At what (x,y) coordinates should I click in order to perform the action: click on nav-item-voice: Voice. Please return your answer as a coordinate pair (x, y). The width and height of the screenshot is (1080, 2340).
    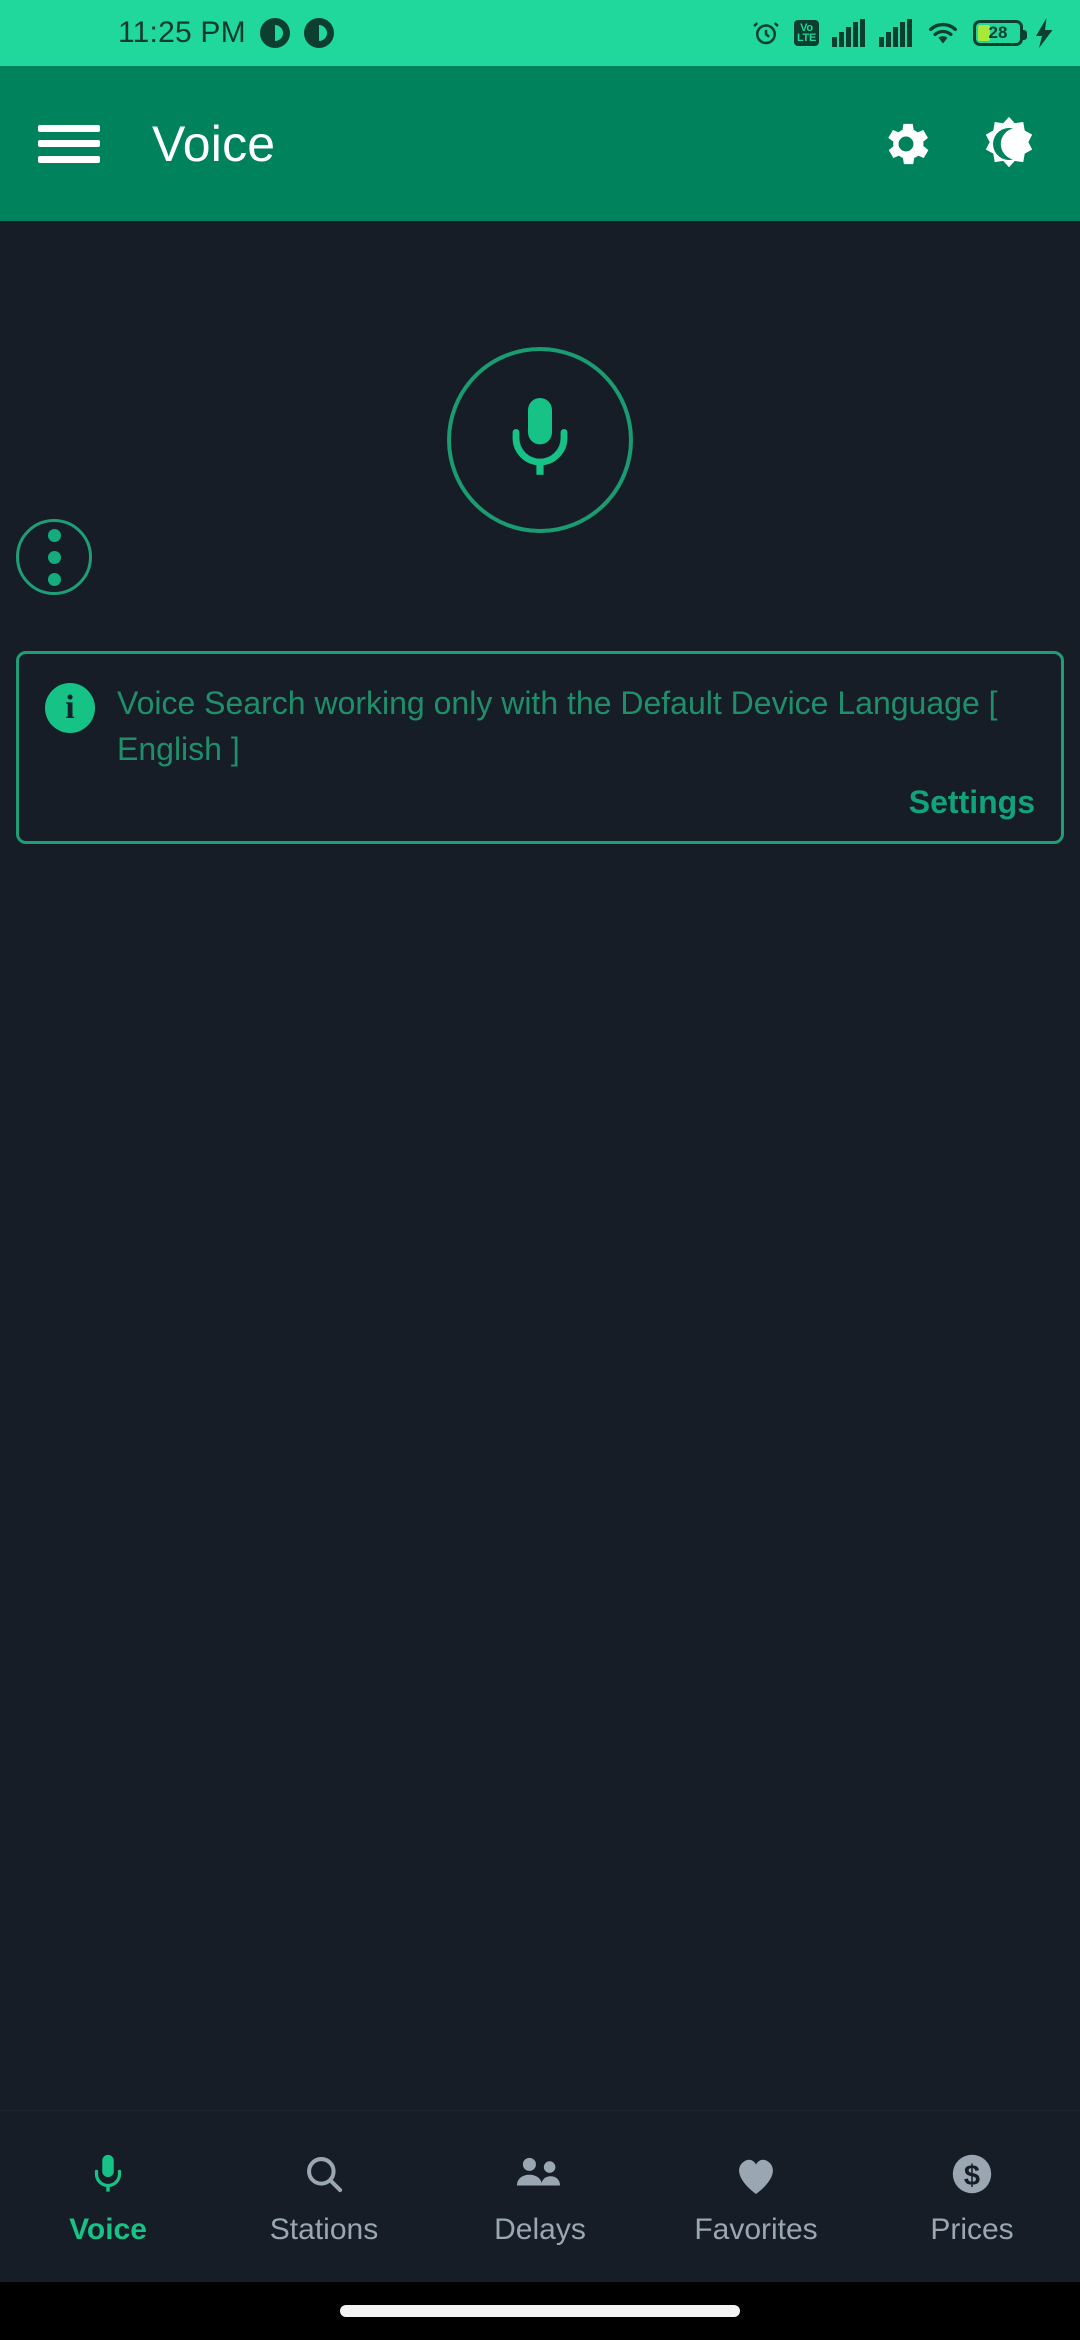
    Looking at the image, I should click on (108, 2196).